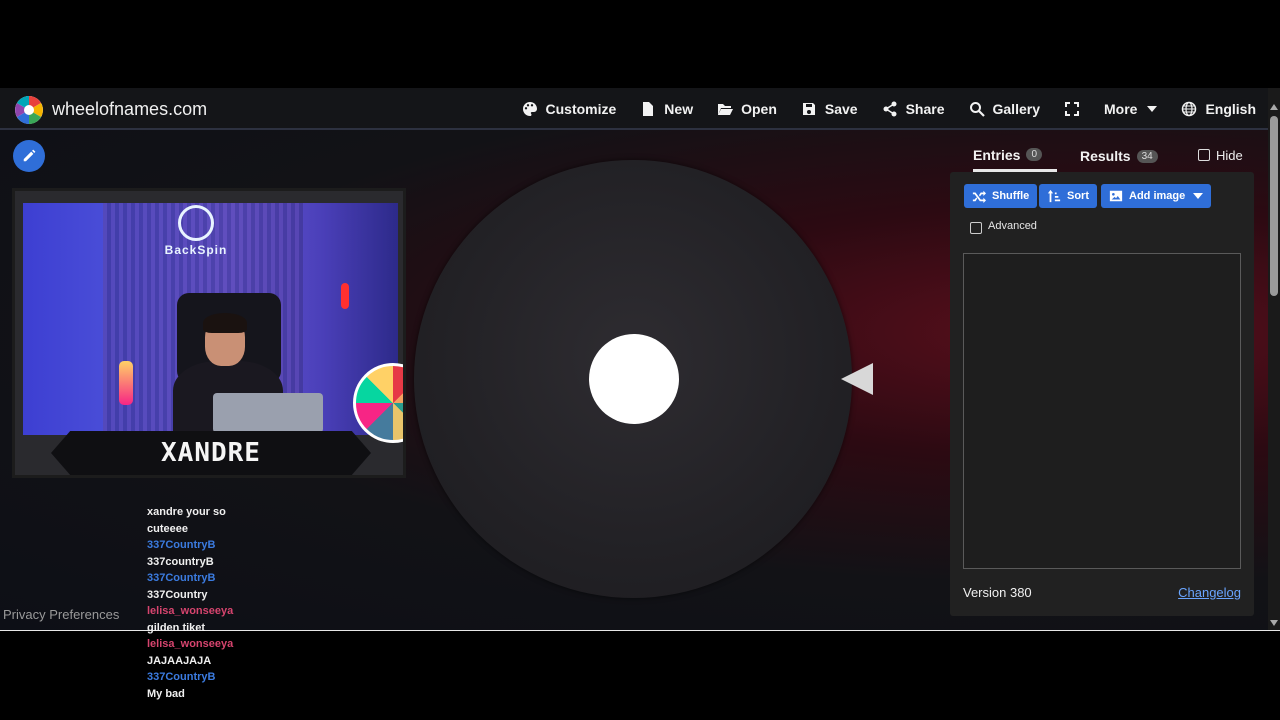 The image size is (1280, 720). I want to click on language-selector: English, so click(1218, 109).